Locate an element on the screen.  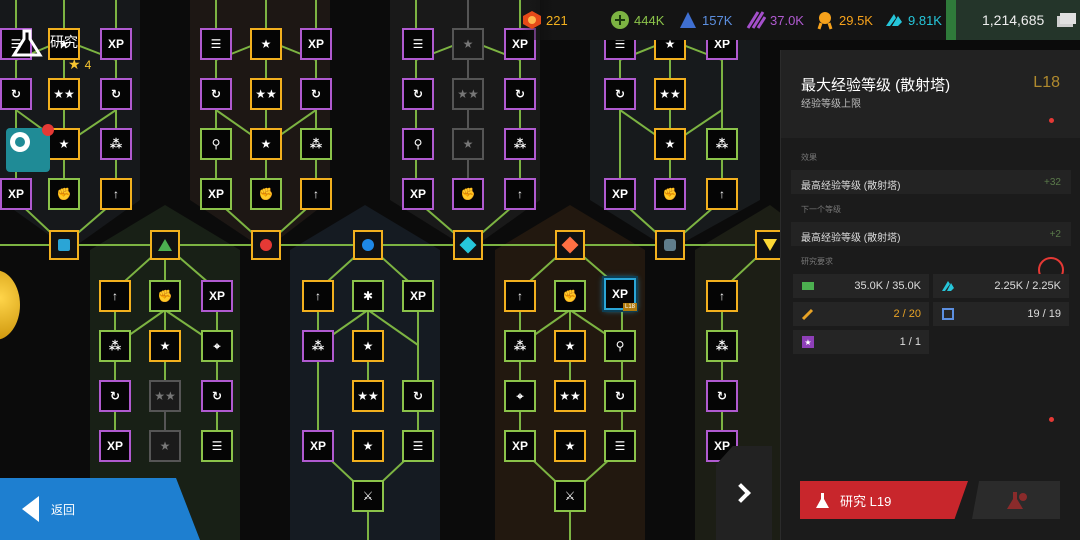
cash-icon is located at coordinates (1066, 20).